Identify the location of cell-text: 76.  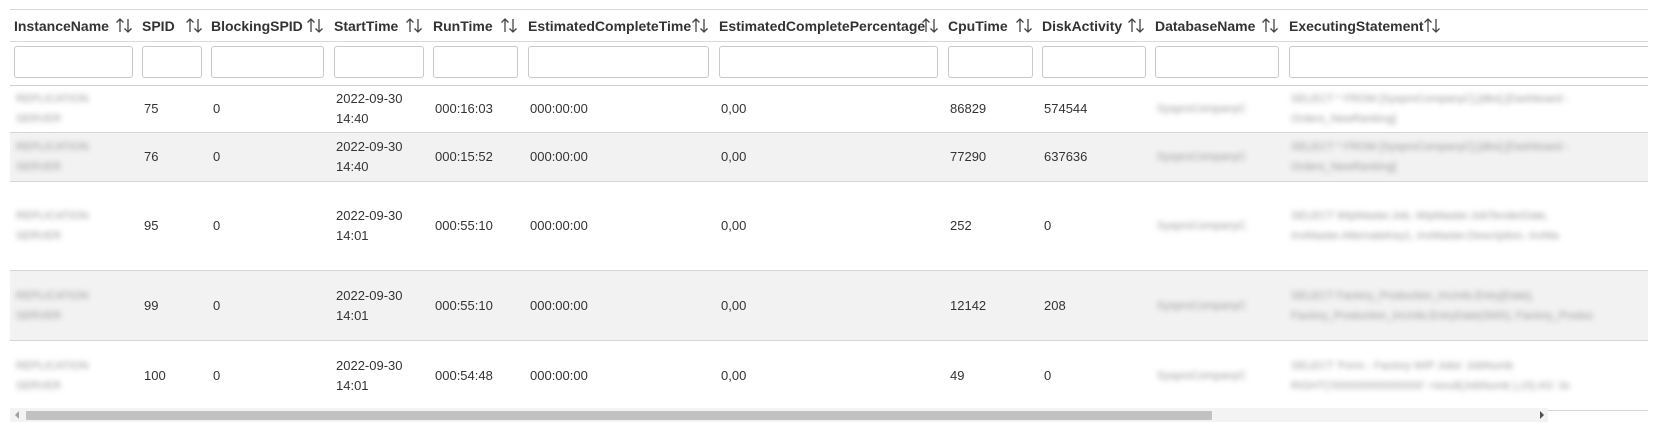
(151, 156).